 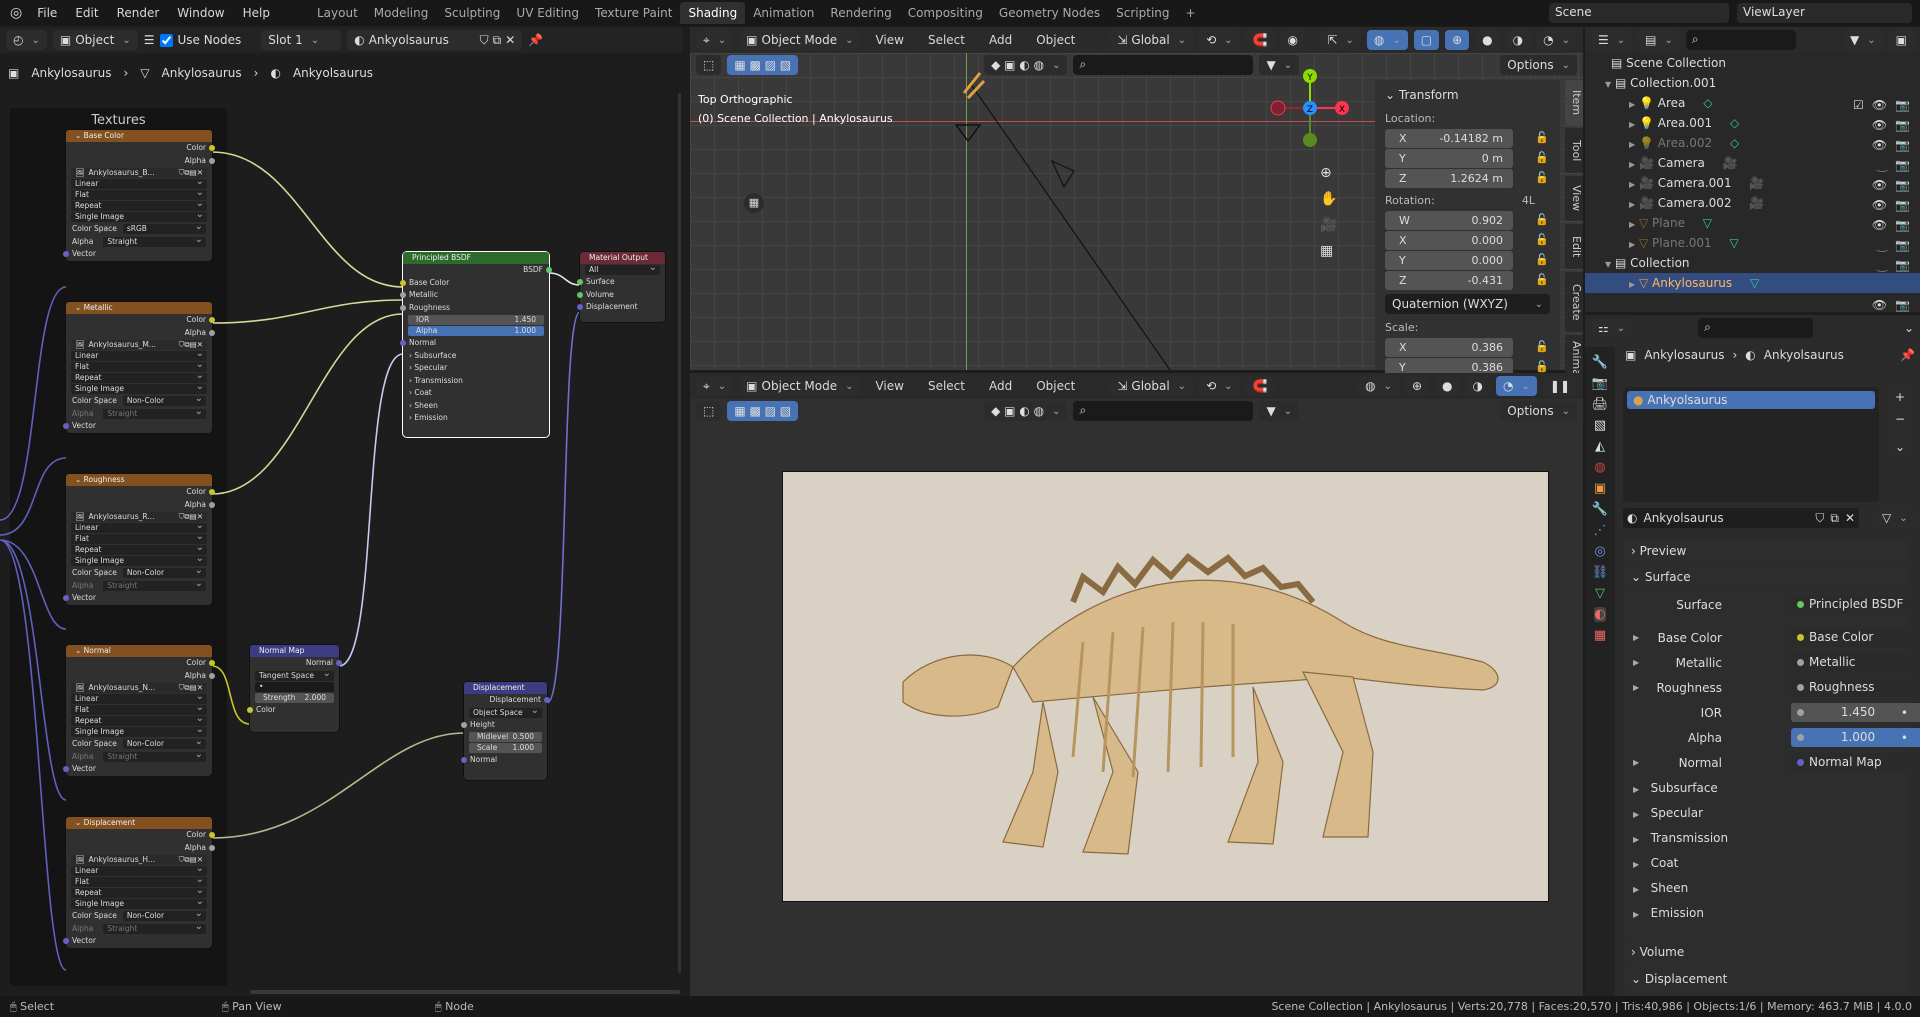 What do you see at coordinates (1449, 240) in the screenshot?
I see `rotation-x-field: X 0.000` at bounding box center [1449, 240].